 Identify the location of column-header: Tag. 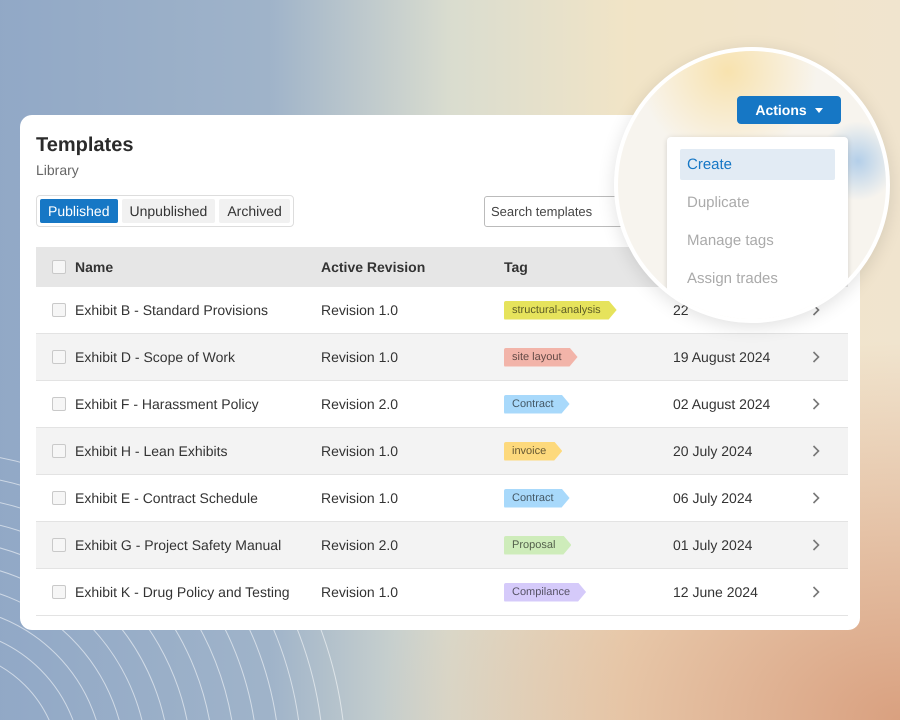
(516, 267).